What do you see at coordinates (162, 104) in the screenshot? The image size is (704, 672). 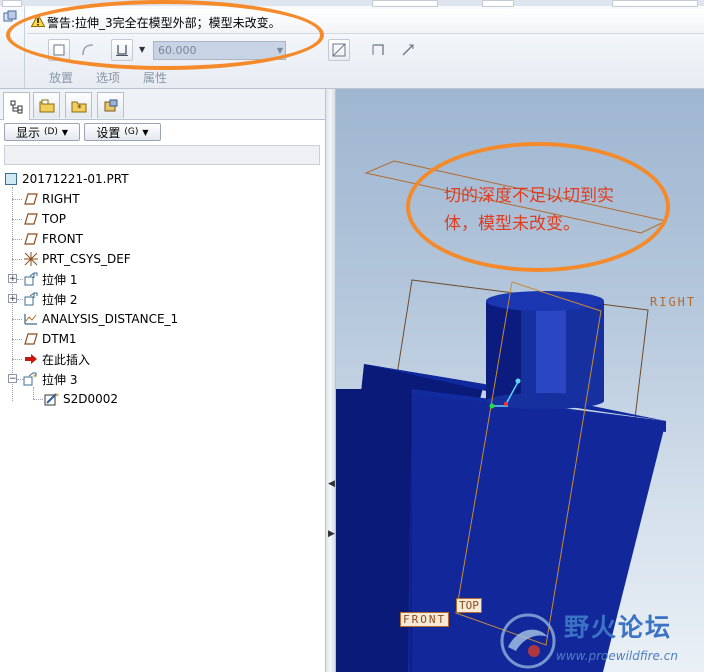 I see `navigator-tabs: *` at bounding box center [162, 104].